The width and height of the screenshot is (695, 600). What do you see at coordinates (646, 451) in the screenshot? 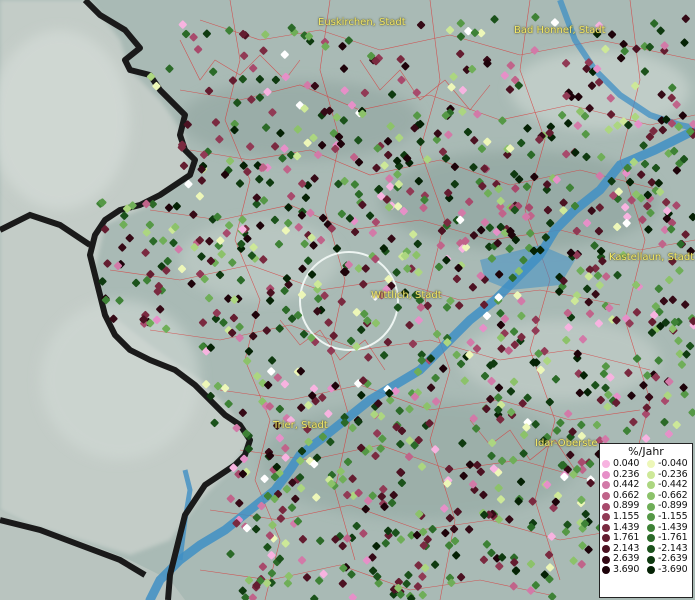
I see `legend-title: %/Jahr` at bounding box center [646, 451].